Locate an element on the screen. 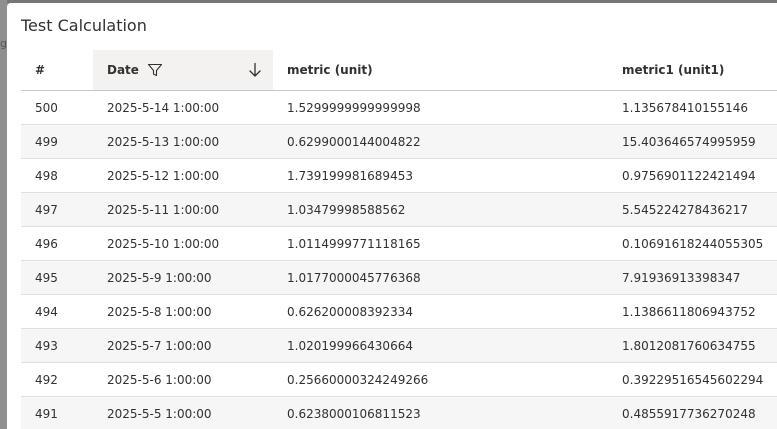 This screenshot has width=777, height=429. dialog-title: Test Calculation is located at coordinates (84, 25).